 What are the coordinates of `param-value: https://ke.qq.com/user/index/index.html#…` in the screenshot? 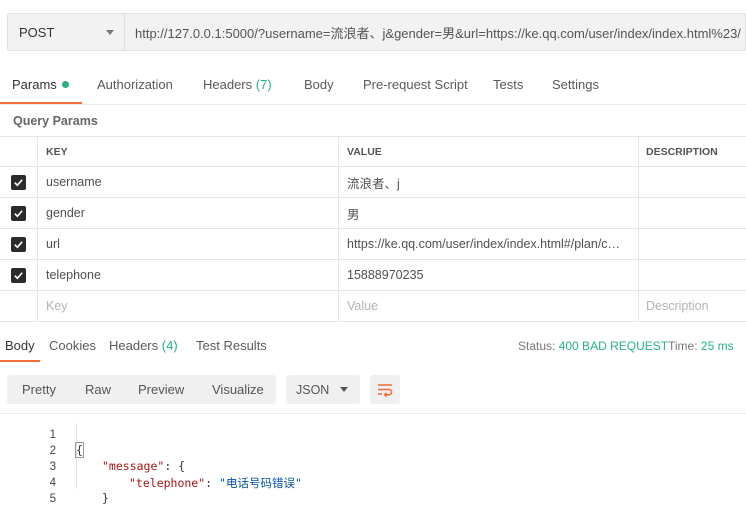 It's located at (484, 244).